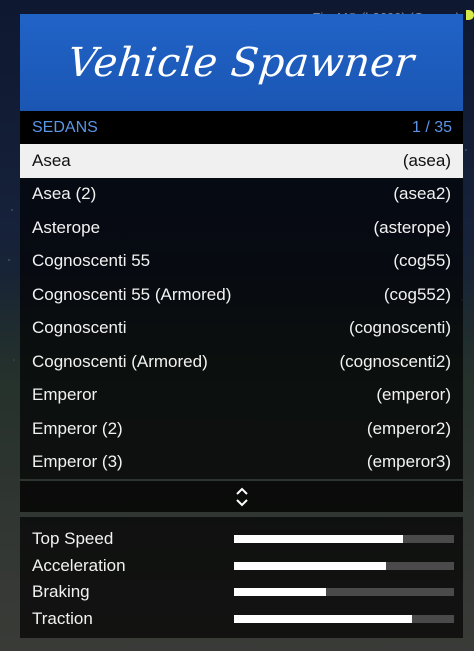 The height and width of the screenshot is (651, 474). I want to click on menu-item: Cognoscenti 55 (Armored) (cog552), so click(241, 295).